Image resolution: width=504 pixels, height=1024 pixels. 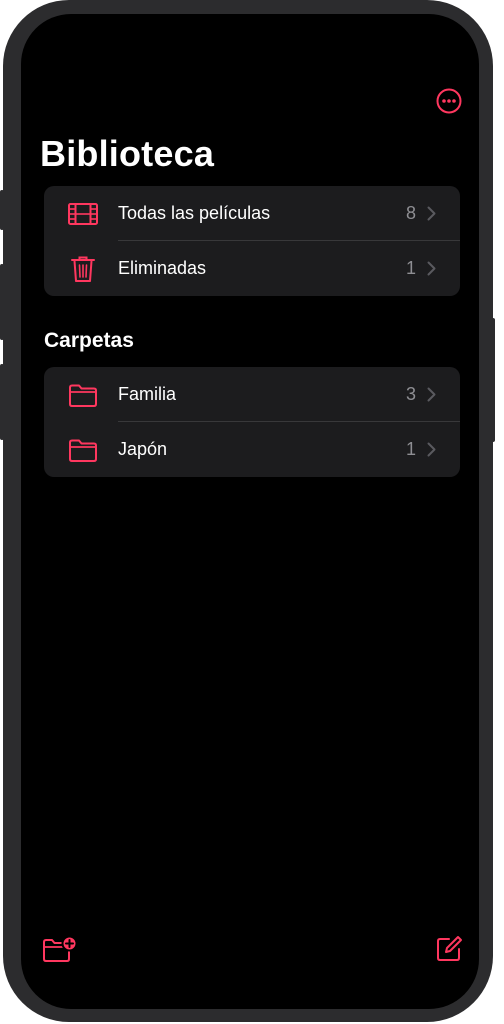 What do you see at coordinates (89, 340) in the screenshot?
I see `folders-section-header: Carpetas` at bounding box center [89, 340].